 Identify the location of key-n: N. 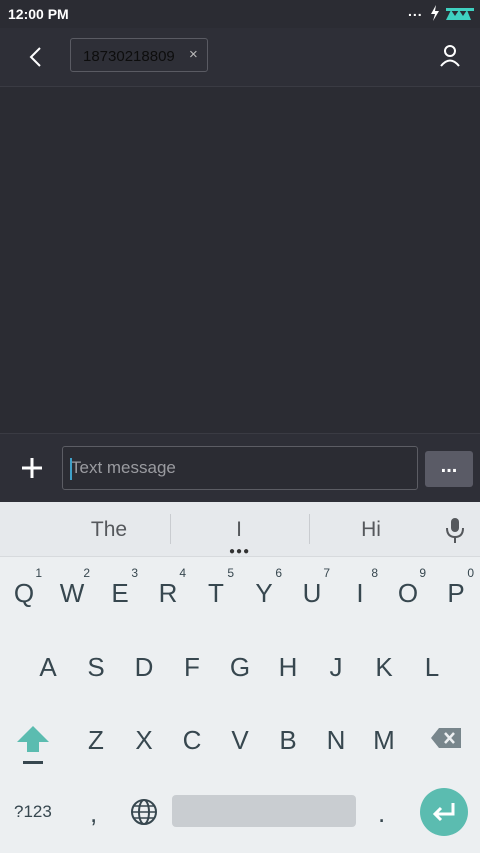
(336, 740).